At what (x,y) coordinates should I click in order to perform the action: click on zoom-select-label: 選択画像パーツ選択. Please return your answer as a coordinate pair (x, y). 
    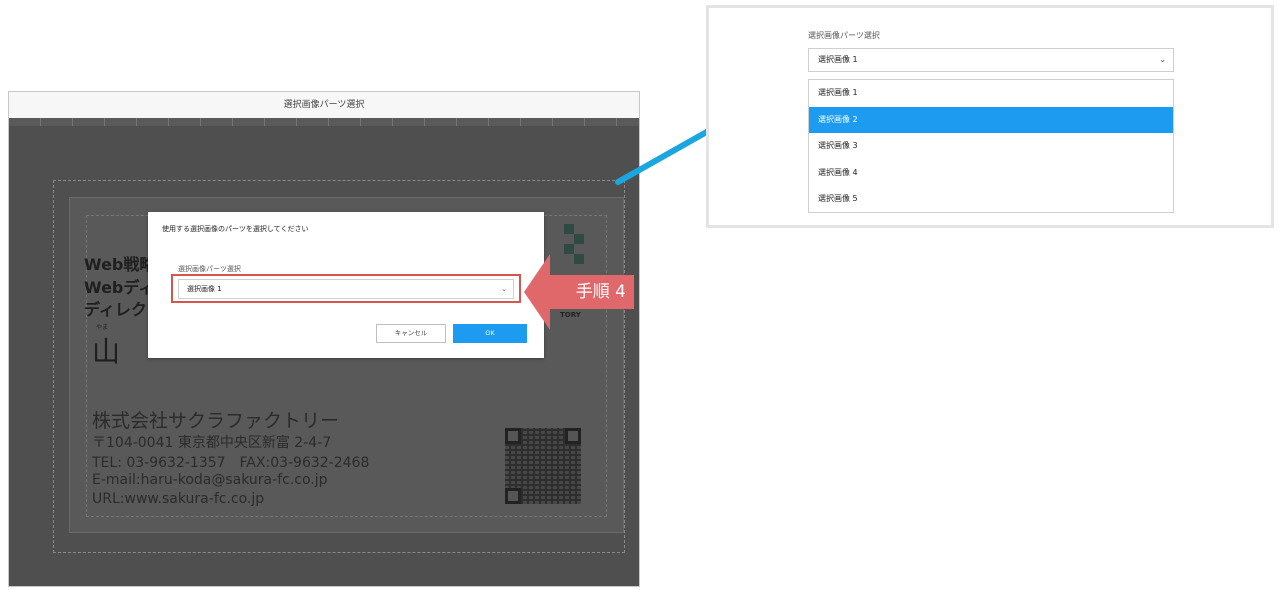
    Looking at the image, I should click on (844, 35).